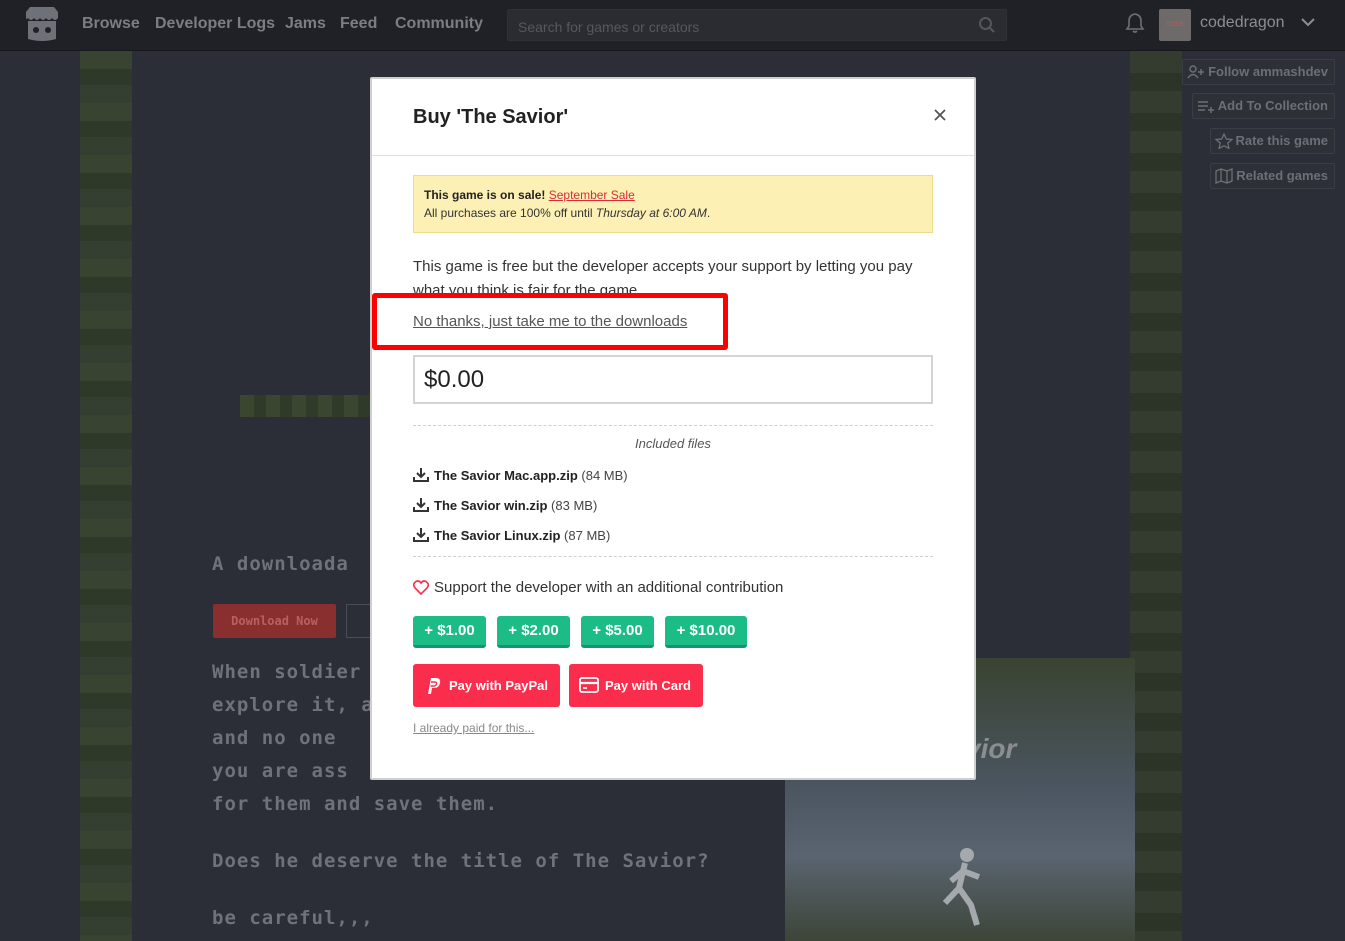  I want to click on file-name: The Savior Linux.zip, so click(497, 535).